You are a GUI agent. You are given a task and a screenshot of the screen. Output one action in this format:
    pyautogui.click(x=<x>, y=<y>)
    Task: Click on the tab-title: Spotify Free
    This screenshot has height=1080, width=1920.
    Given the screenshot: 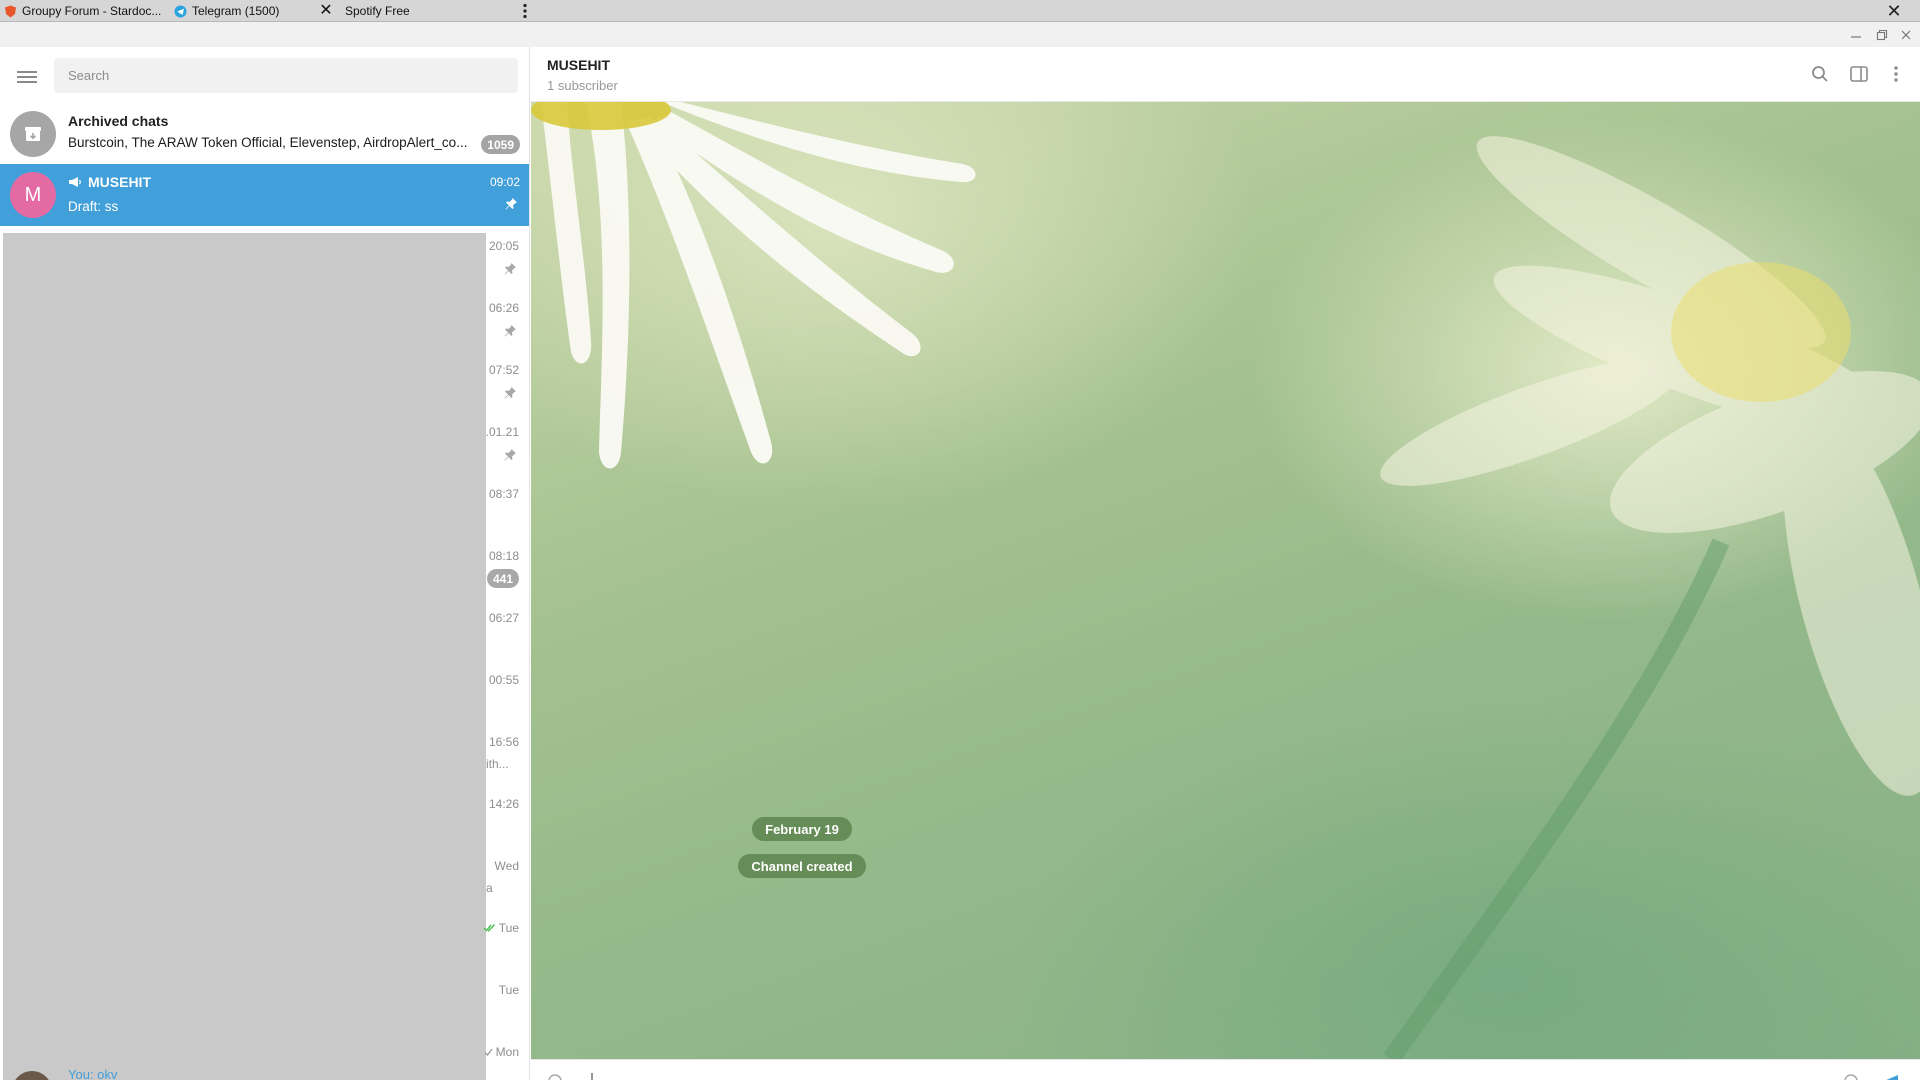 What is the action you would take?
    pyautogui.click(x=377, y=11)
    